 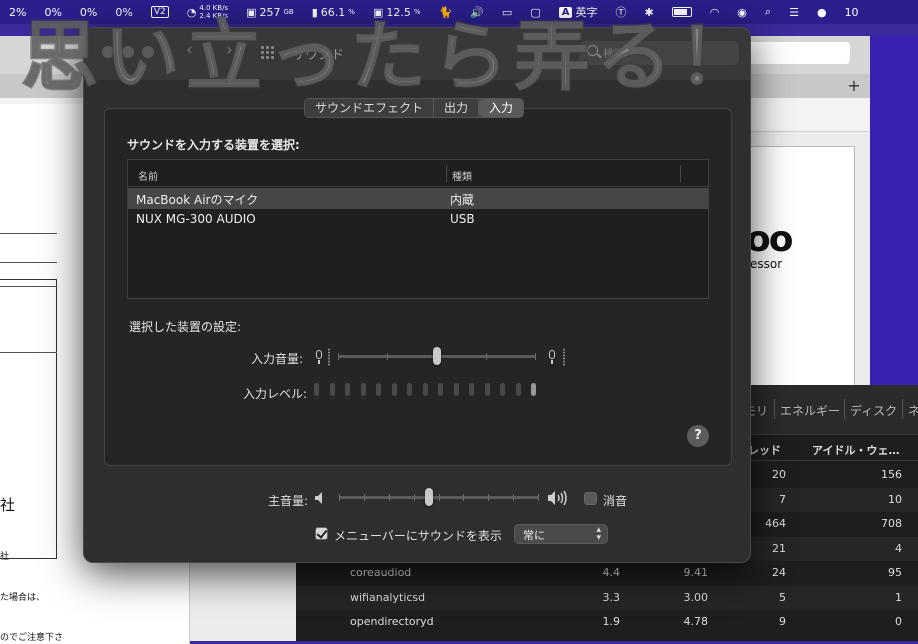 What do you see at coordinates (913, 410) in the screenshot?
I see `tab-network: ネ` at bounding box center [913, 410].